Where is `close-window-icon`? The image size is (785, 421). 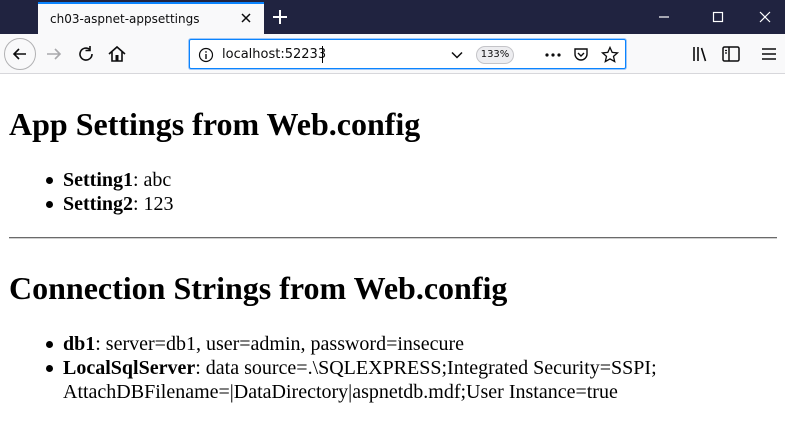
close-window-icon is located at coordinates (765, 17).